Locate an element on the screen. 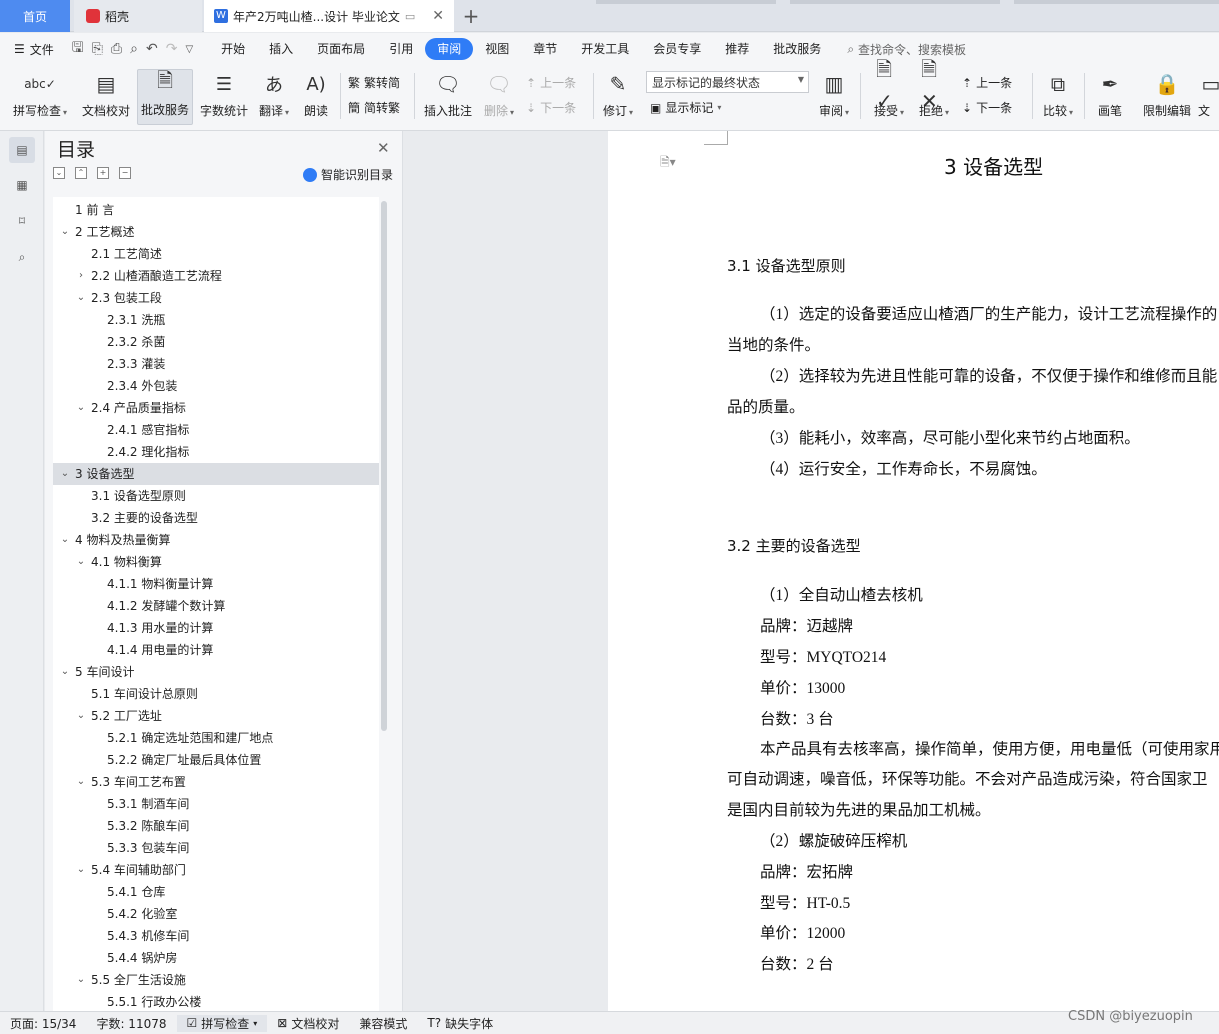 Image resolution: width=1219 pixels, height=1034 pixels. toc-scrollbar is located at coordinates (384, 604).